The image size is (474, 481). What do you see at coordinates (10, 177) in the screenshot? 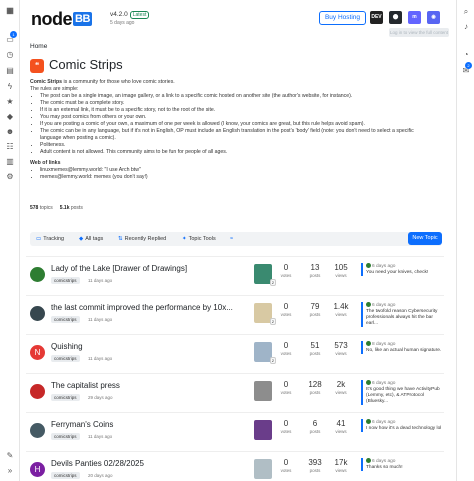
I see `settings-icon: ⚙` at bounding box center [10, 177].